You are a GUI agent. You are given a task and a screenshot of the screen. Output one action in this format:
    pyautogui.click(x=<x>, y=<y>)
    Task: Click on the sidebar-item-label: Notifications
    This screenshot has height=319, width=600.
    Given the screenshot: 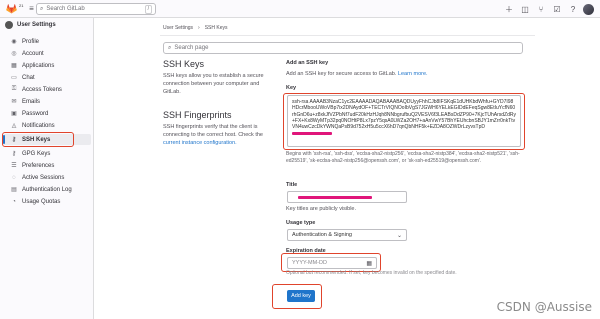 What is the action you would take?
    pyautogui.click(x=38, y=125)
    